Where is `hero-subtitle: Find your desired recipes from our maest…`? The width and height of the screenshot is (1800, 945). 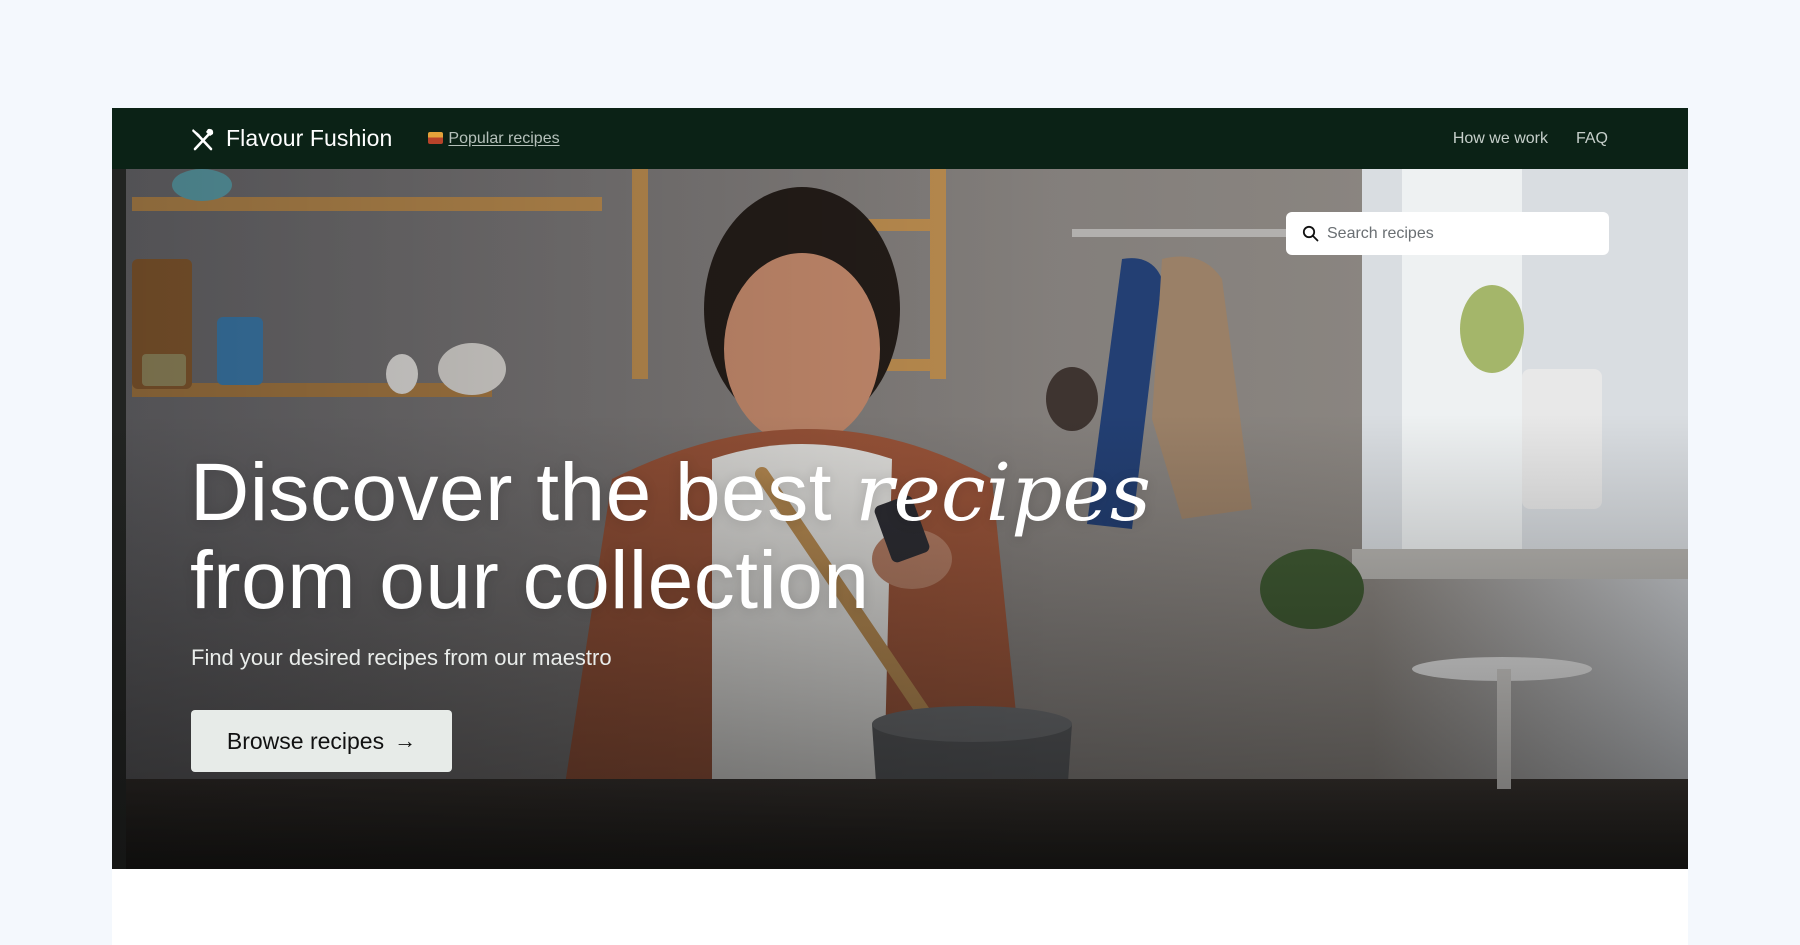 hero-subtitle: Find your desired recipes from our maest… is located at coordinates (401, 657).